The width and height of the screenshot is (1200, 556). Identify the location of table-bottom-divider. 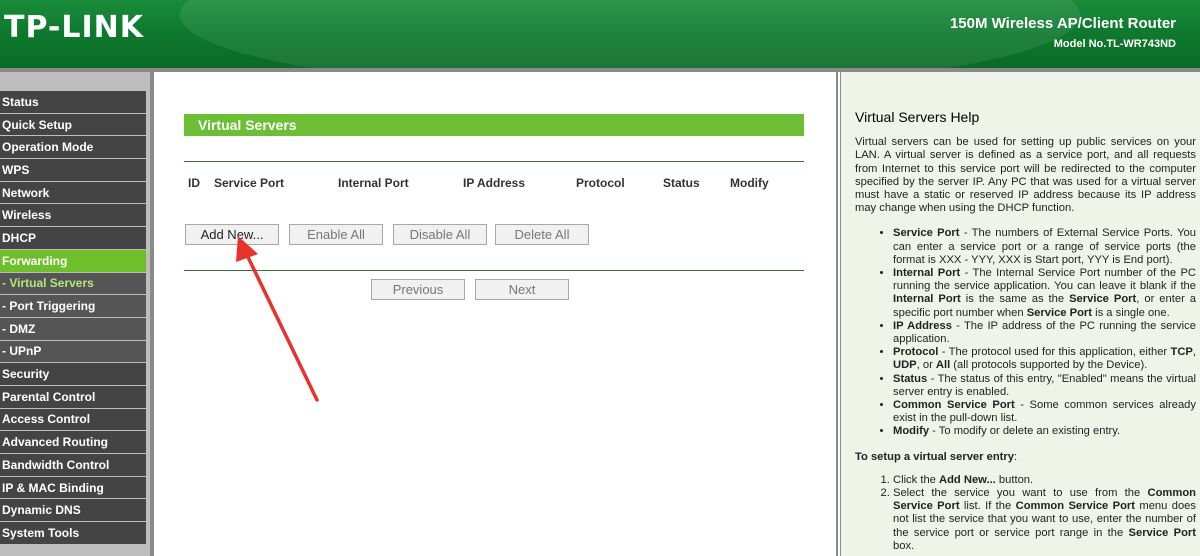
(494, 270).